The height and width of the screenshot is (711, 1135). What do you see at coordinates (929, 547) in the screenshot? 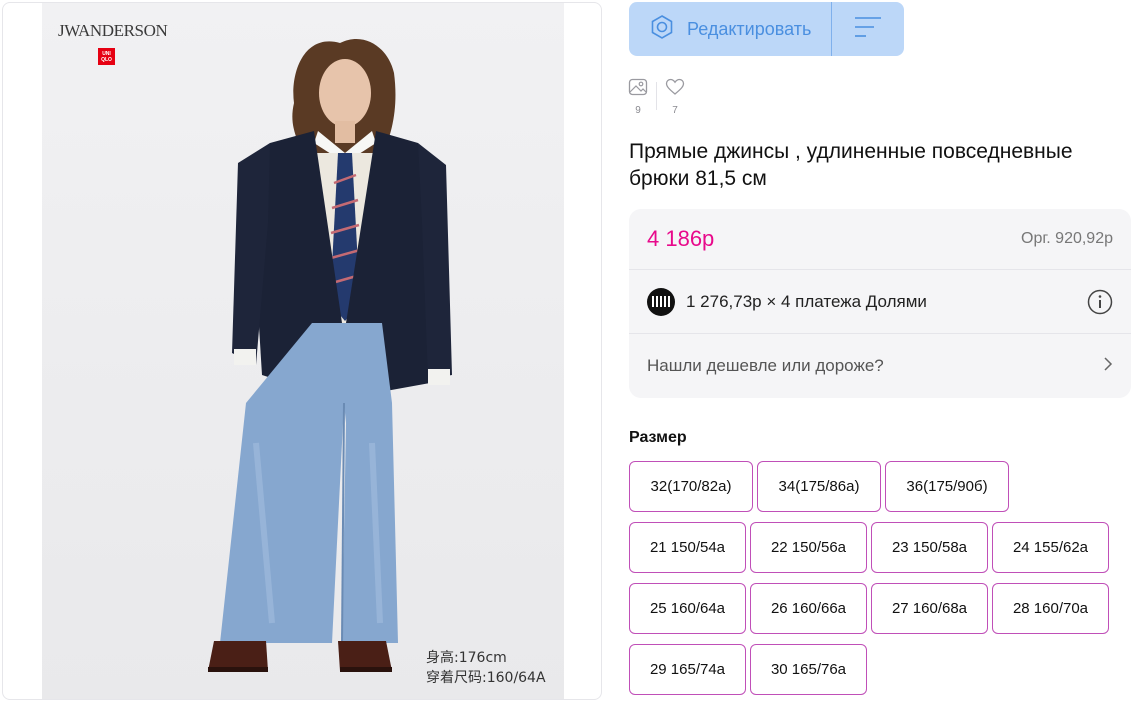
I see `size-option: 23 150/58а` at bounding box center [929, 547].